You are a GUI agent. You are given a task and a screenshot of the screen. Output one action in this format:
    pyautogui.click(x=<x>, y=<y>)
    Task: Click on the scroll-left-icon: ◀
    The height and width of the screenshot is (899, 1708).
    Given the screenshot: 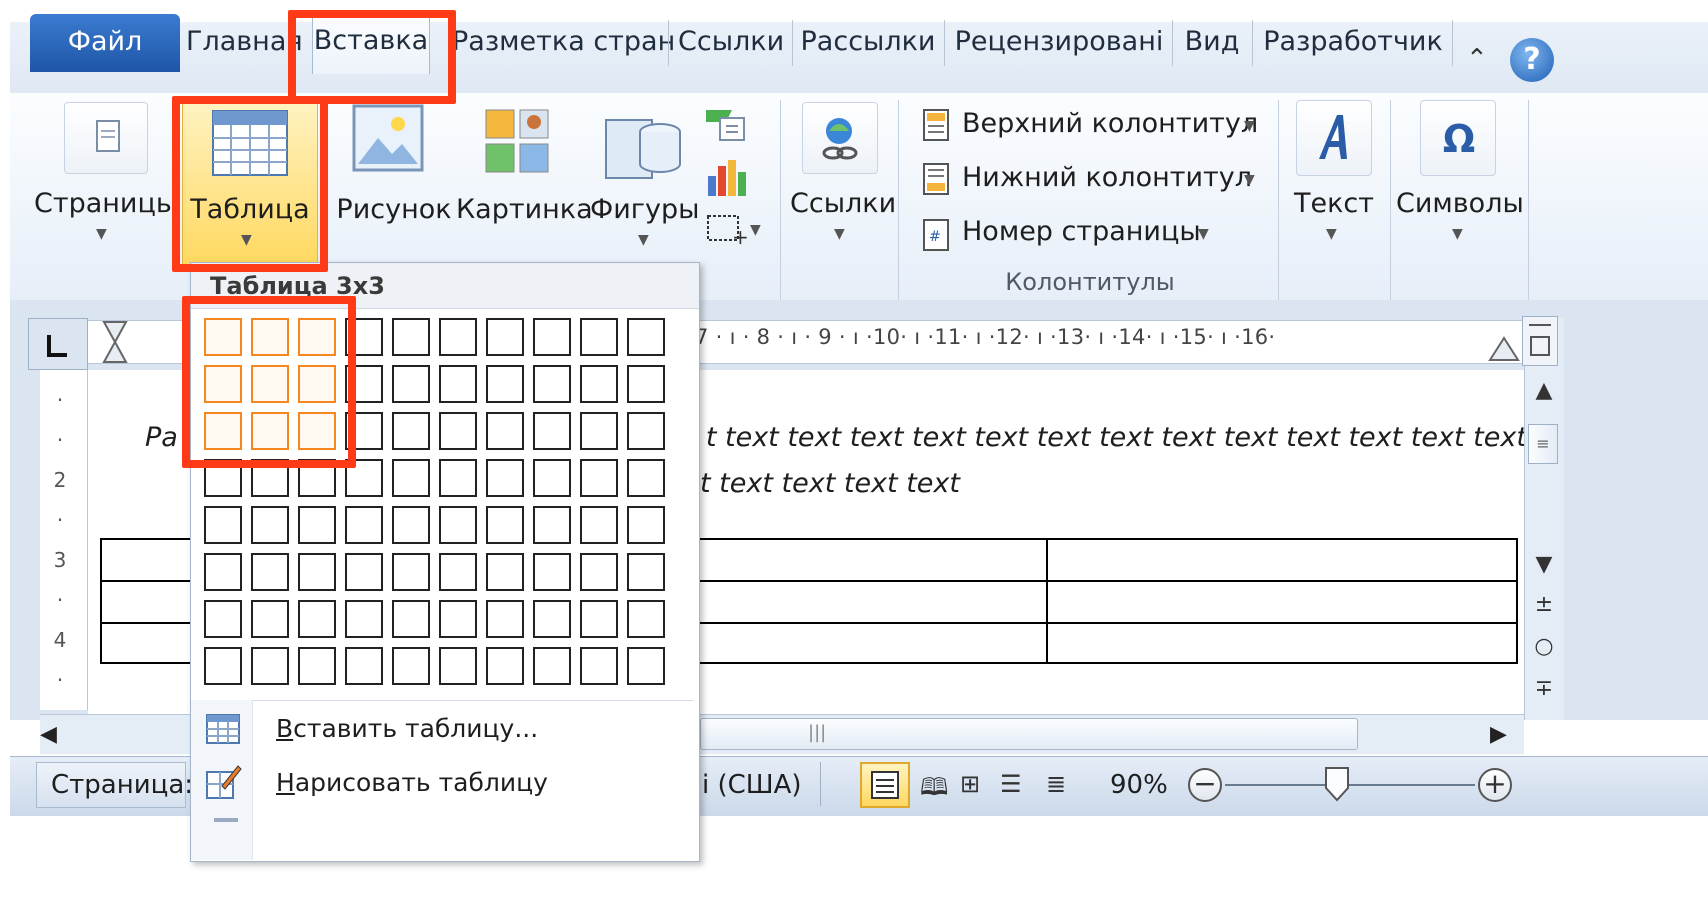 What is the action you would take?
    pyautogui.click(x=48, y=734)
    